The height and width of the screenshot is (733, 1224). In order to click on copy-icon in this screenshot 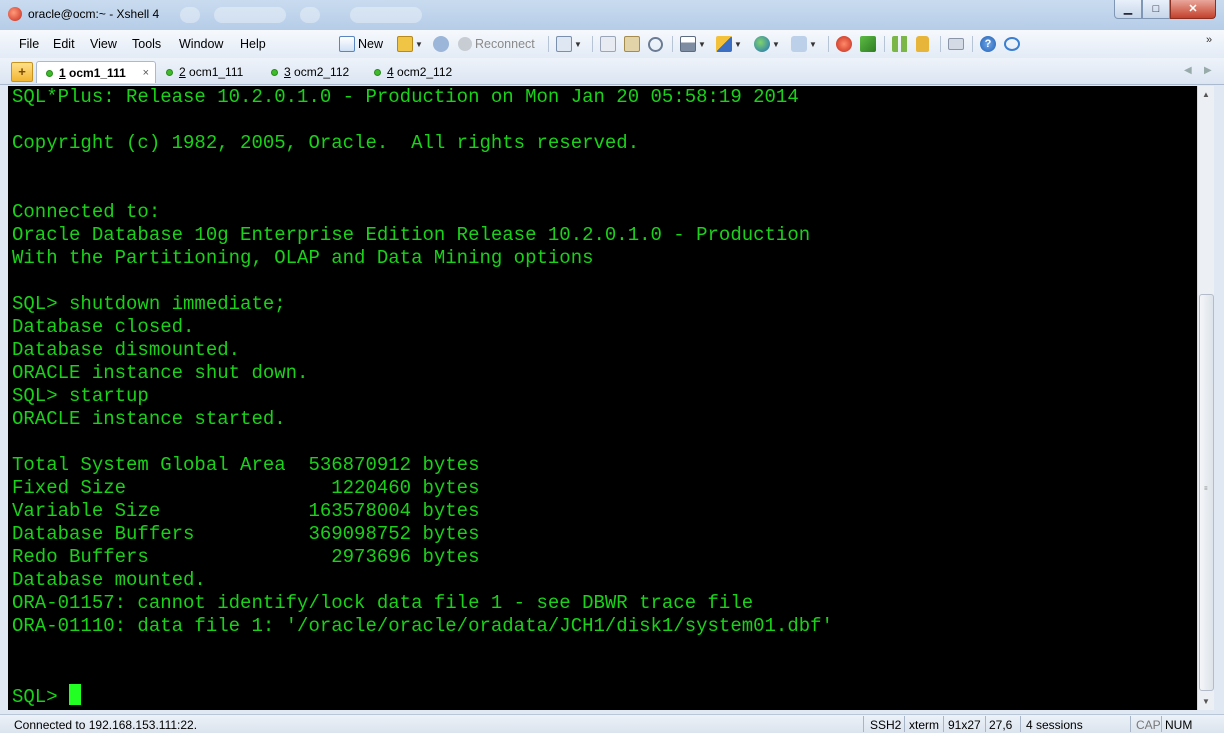, I will do `click(608, 44)`.